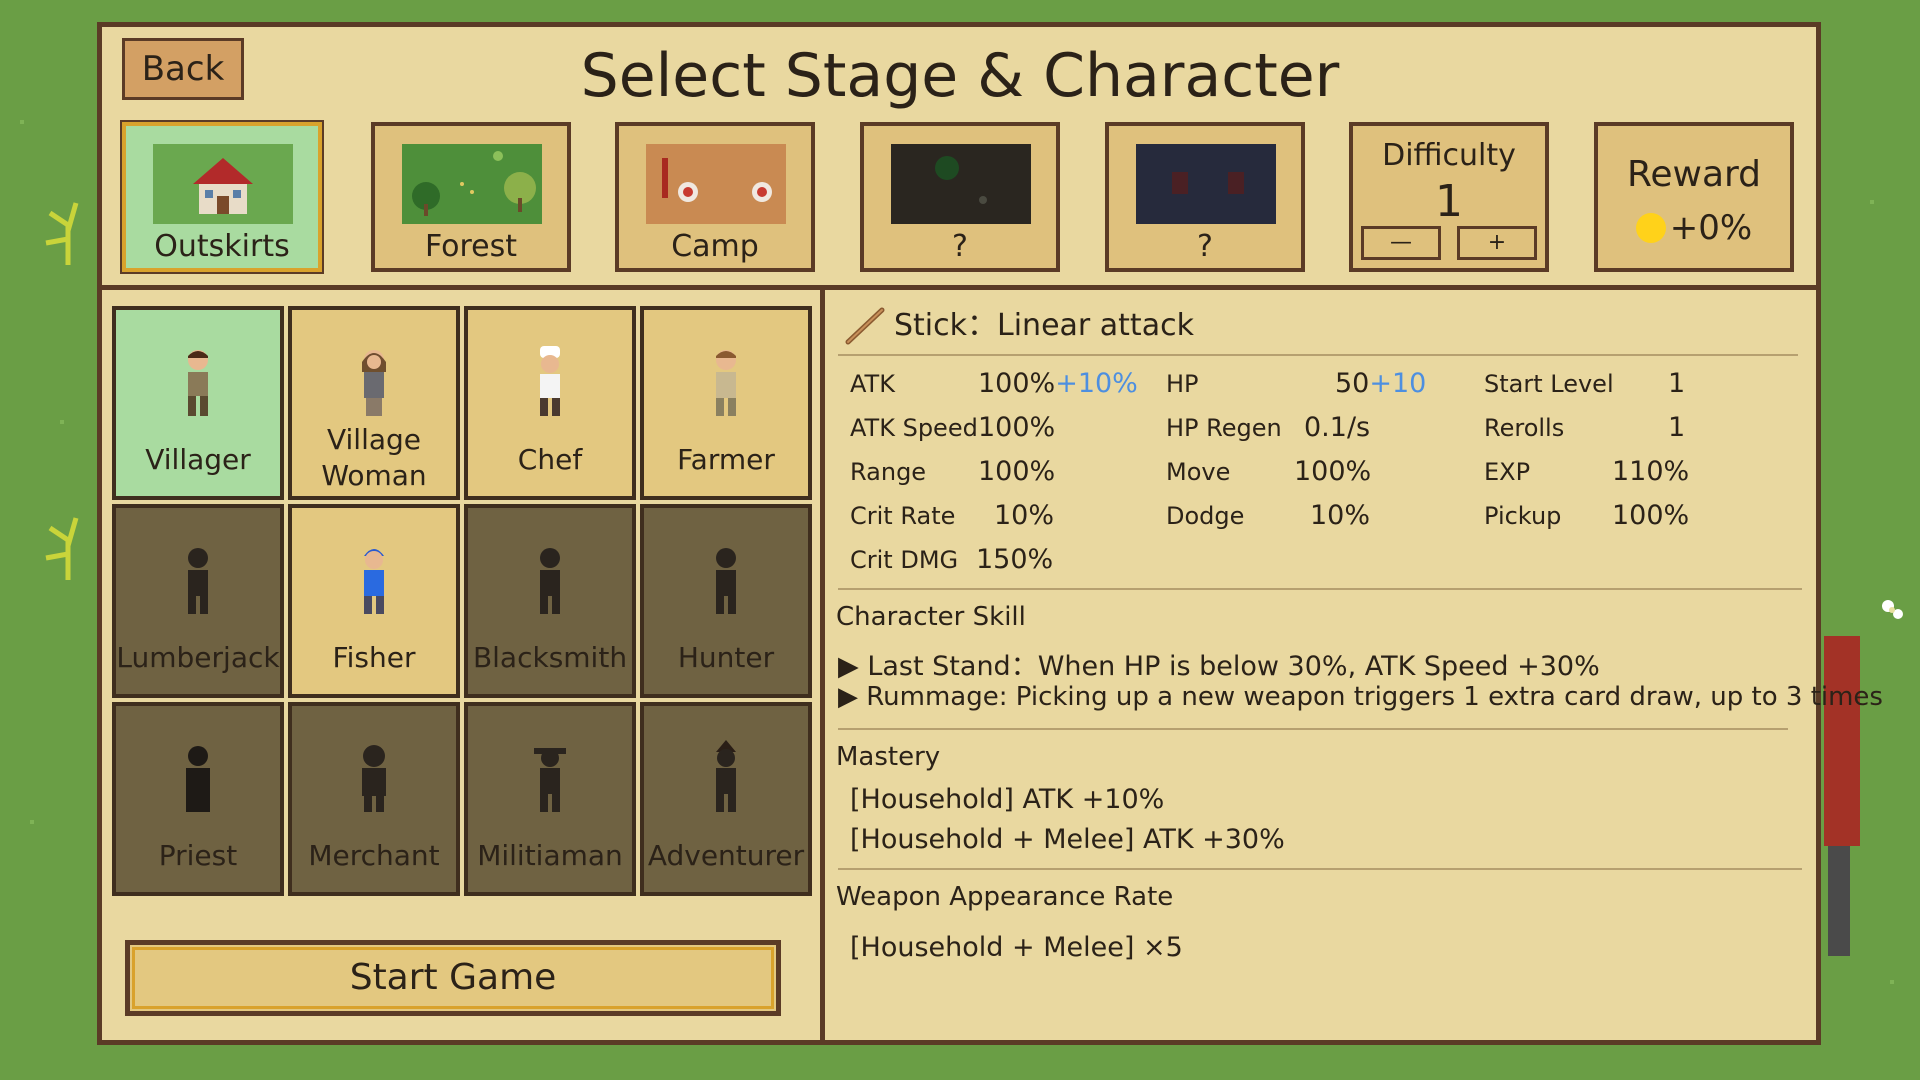 The image size is (1920, 1080). I want to click on villager-sprite-icon, so click(198, 383).